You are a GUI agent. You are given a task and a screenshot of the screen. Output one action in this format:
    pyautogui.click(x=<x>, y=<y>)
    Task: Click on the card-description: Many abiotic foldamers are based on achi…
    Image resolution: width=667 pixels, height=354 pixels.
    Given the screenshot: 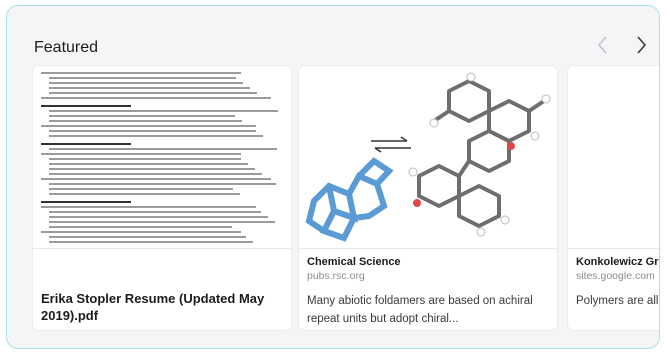 What is the action you would take?
    pyautogui.click(x=420, y=310)
    